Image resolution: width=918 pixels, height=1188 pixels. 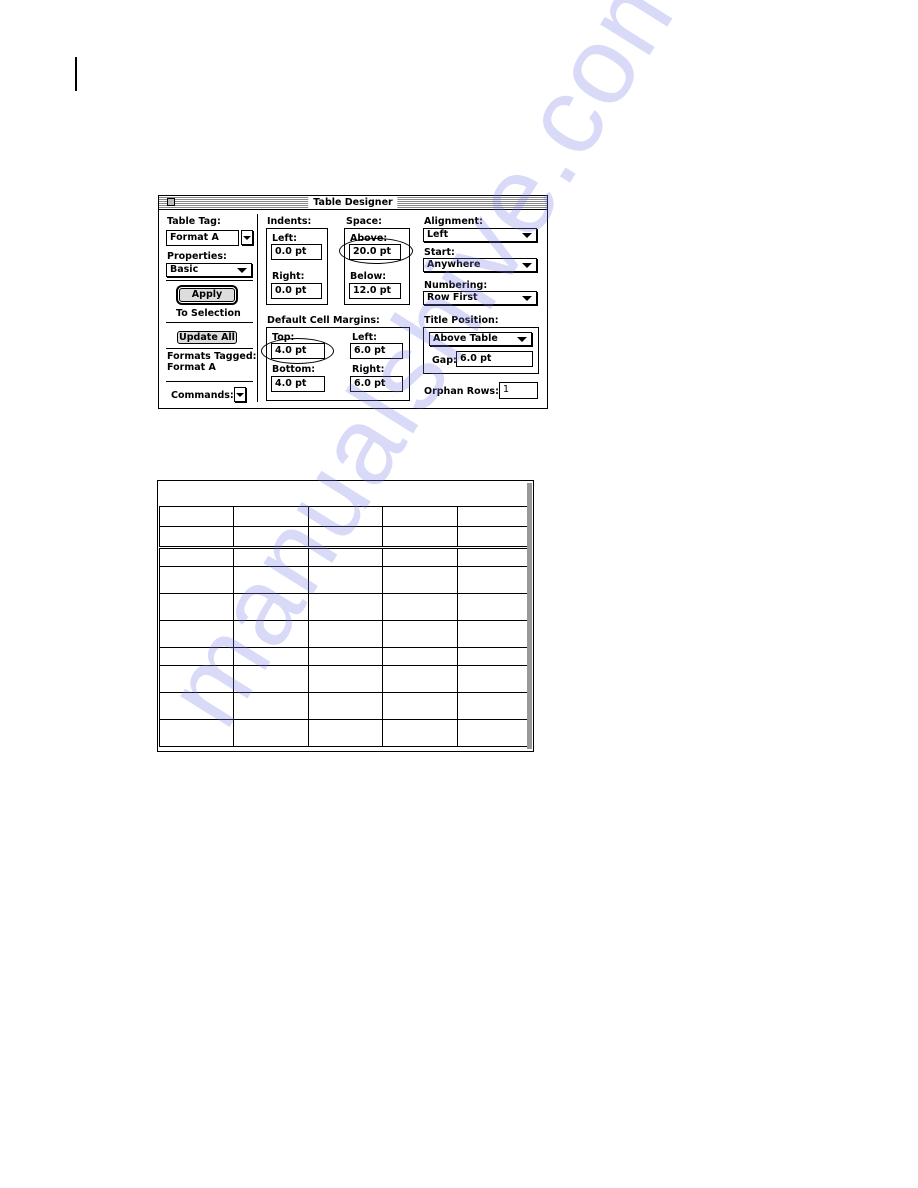 I want to click on gap-label: Gap:, so click(x=444, y=360).